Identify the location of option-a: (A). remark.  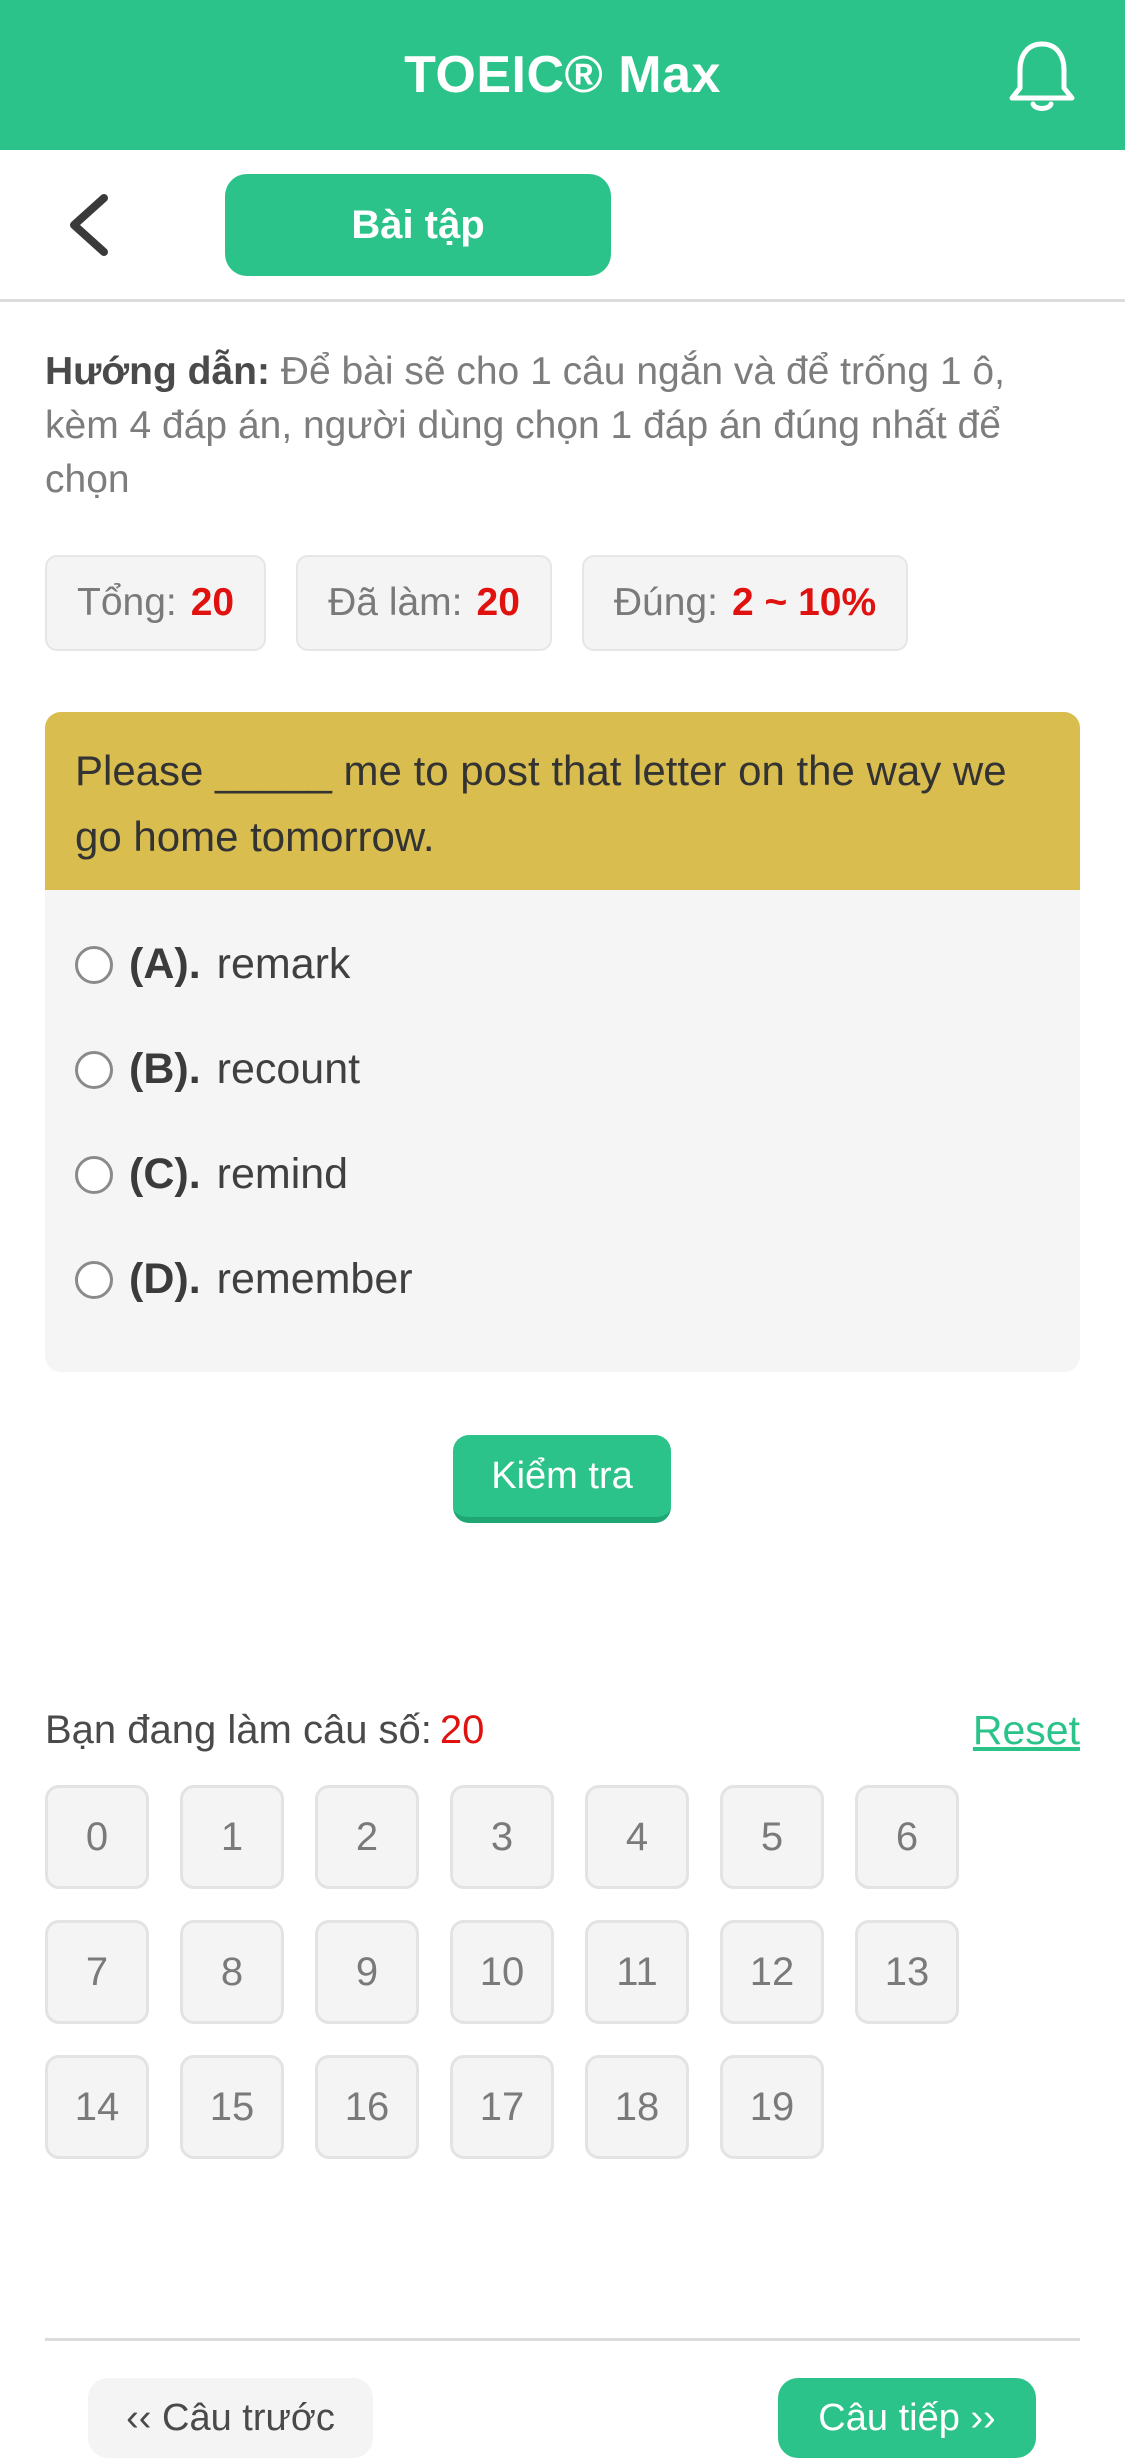
(562, 964).